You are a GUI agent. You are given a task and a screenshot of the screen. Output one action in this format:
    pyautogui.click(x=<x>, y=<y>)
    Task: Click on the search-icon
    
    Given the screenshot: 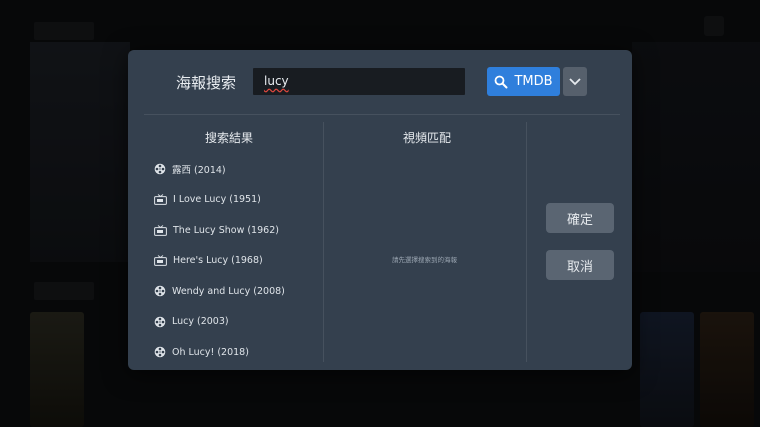 What is the action you would take?
    pyautogui.click(x=501, y=81)
    